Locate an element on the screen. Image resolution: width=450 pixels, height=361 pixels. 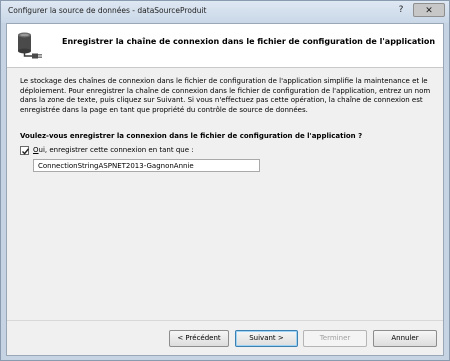
database-connection-icon is located at coordinates (31, 46).